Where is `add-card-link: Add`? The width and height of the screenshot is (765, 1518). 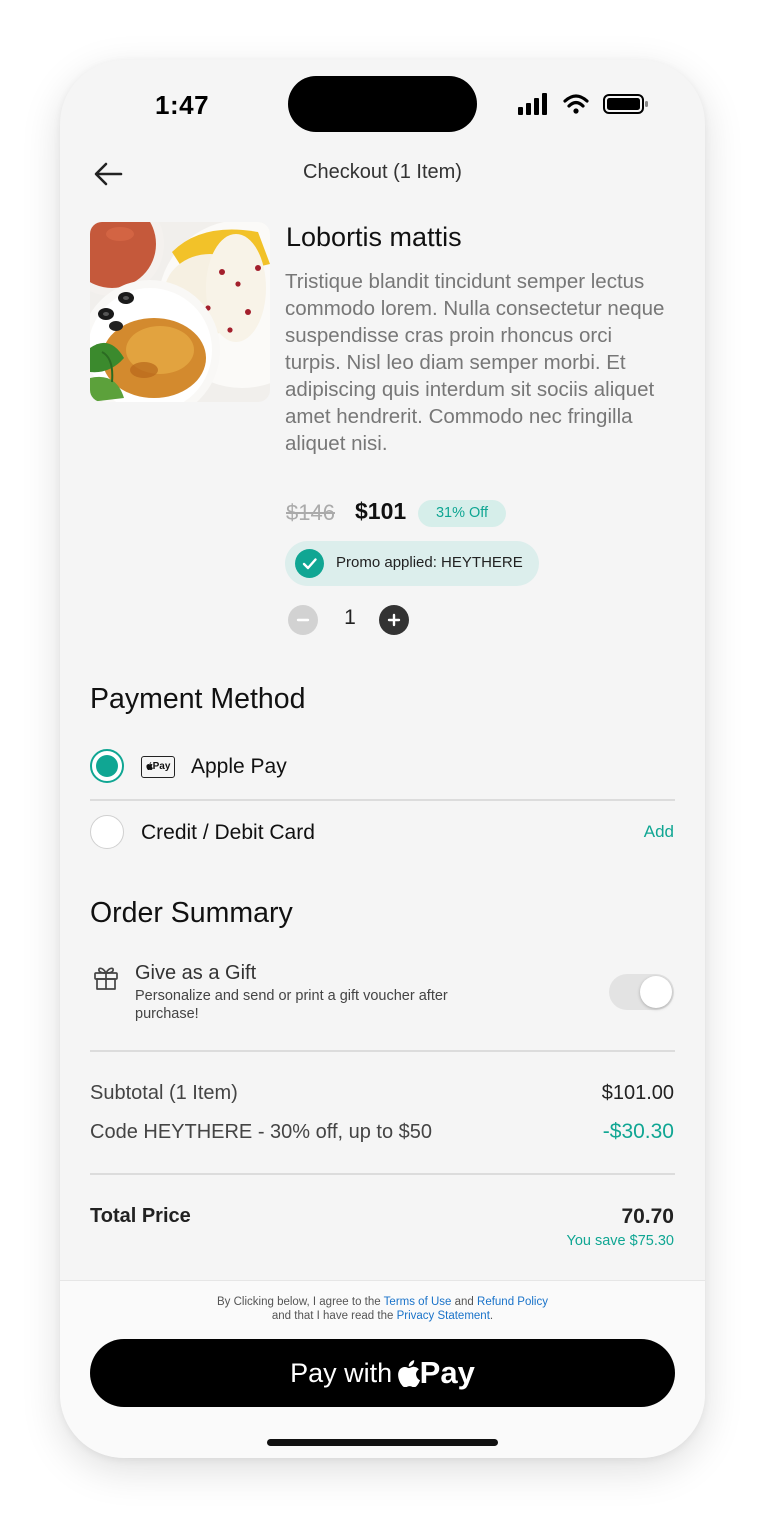 add-card-link: Add is located at coordinates (659, 832).